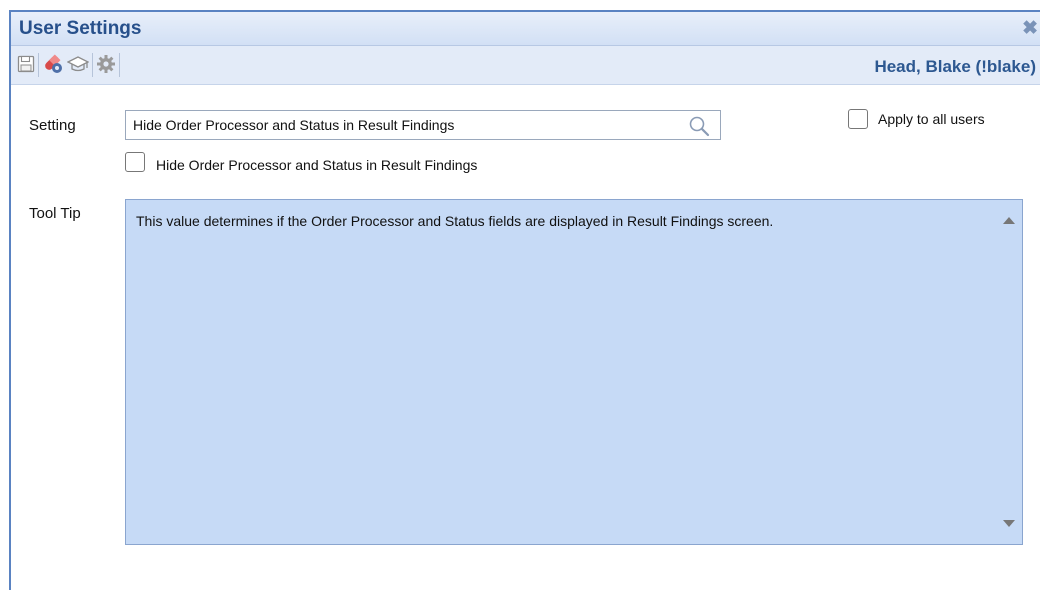 The height and width of the screenshot is (590, 1040). Describe the element at coordinates (1009, 523) in the screenshot. I see `scroll-down-arrow-icon` at that location.